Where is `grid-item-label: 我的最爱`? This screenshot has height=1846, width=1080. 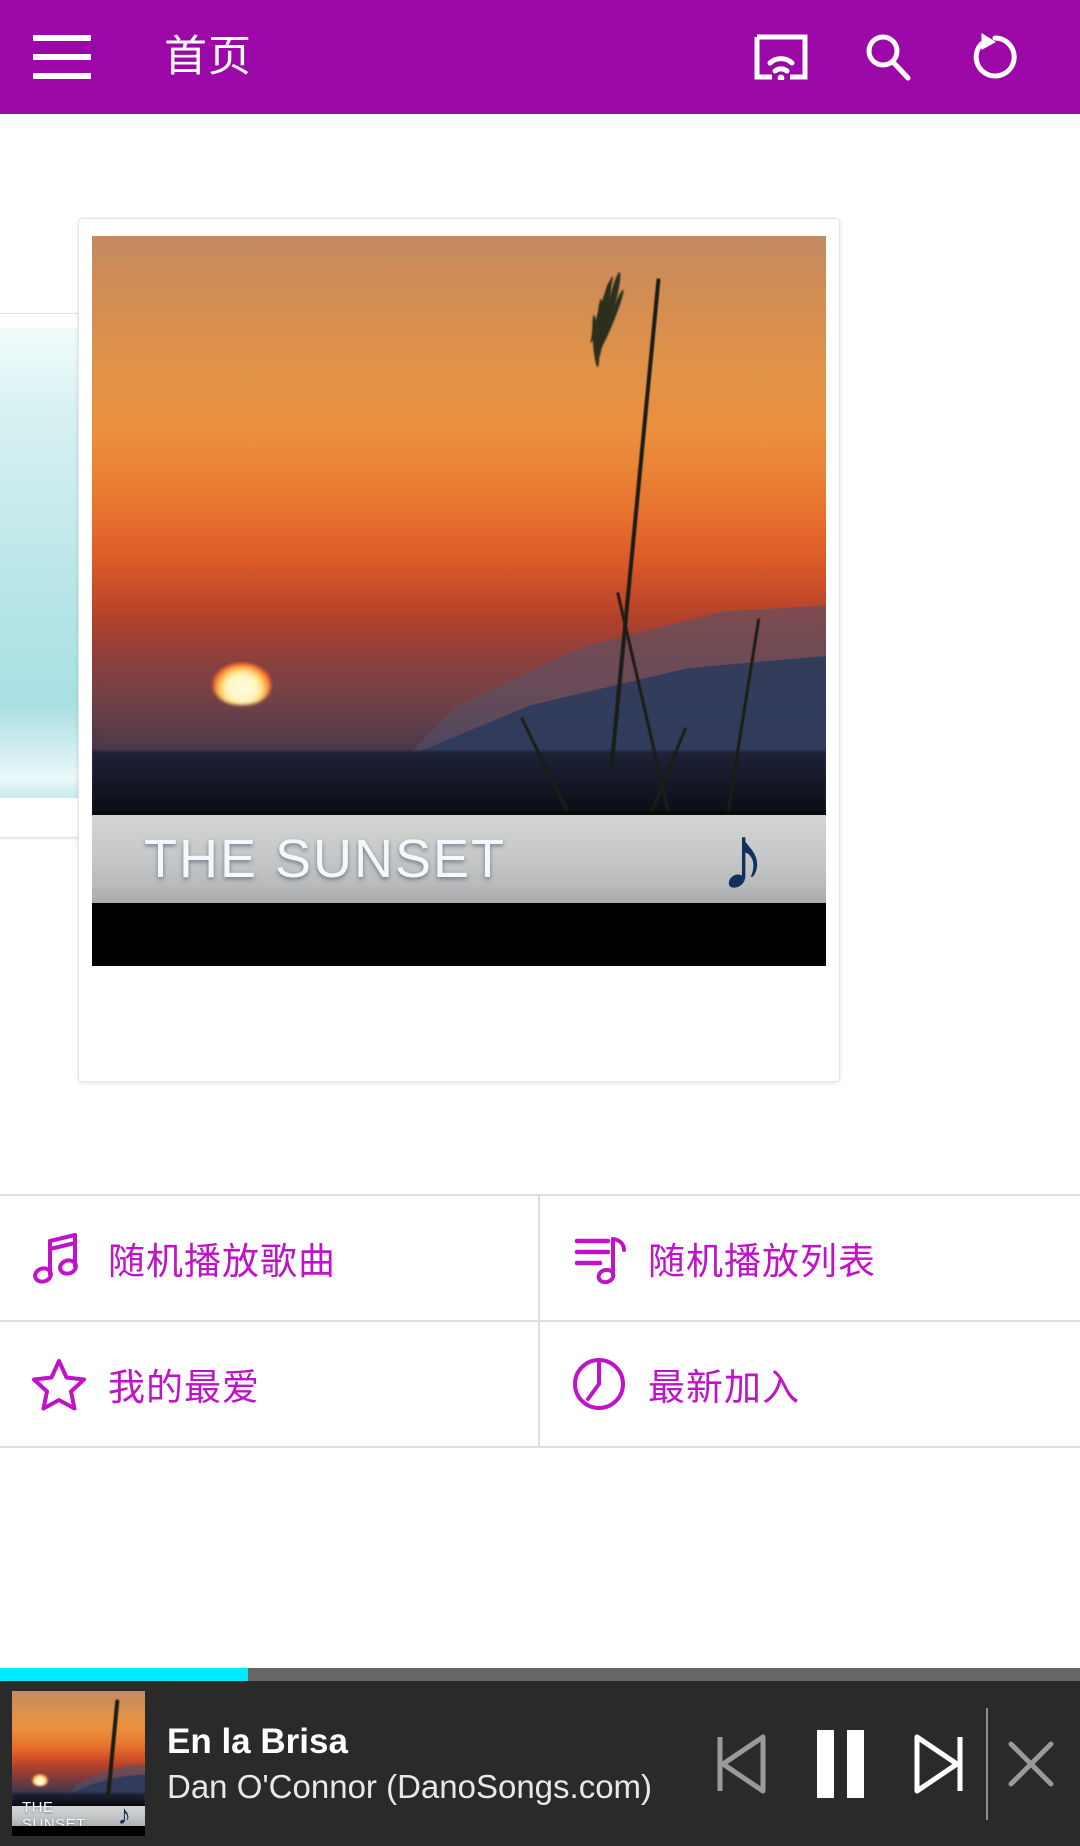 grid-item-label: 我的最爱 is located at coordinates (184, 1387).